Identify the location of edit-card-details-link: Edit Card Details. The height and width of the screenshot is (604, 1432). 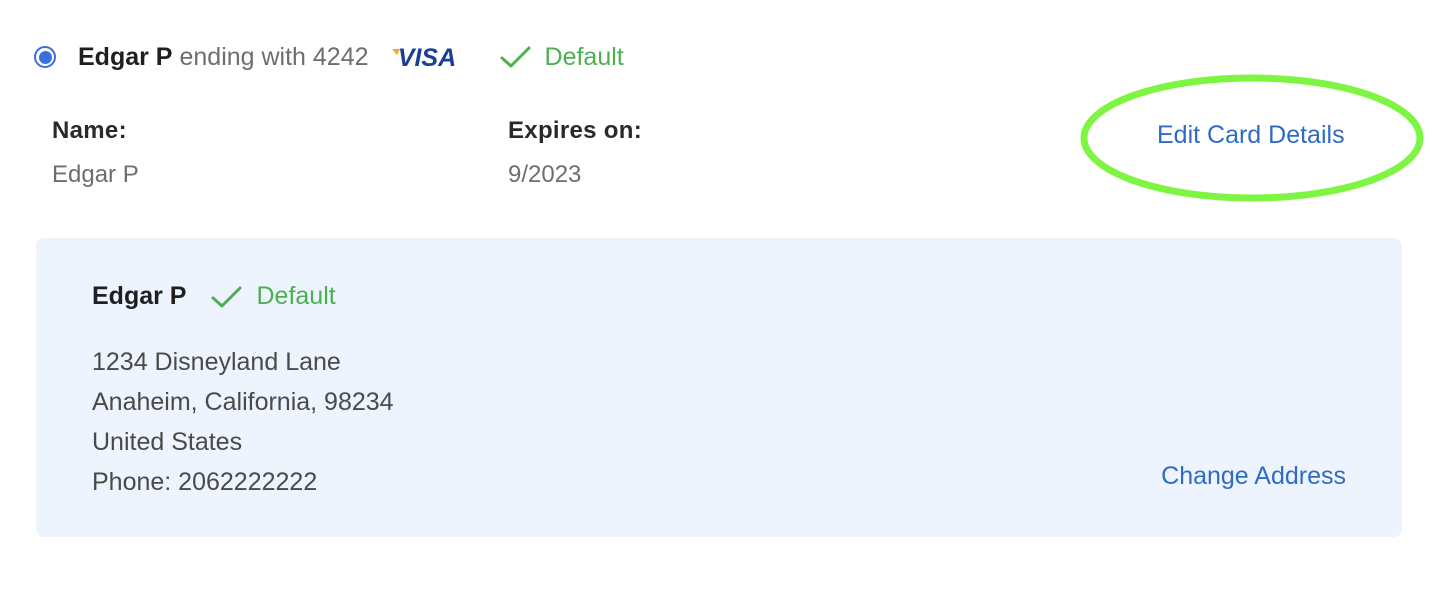
(1251, 135).